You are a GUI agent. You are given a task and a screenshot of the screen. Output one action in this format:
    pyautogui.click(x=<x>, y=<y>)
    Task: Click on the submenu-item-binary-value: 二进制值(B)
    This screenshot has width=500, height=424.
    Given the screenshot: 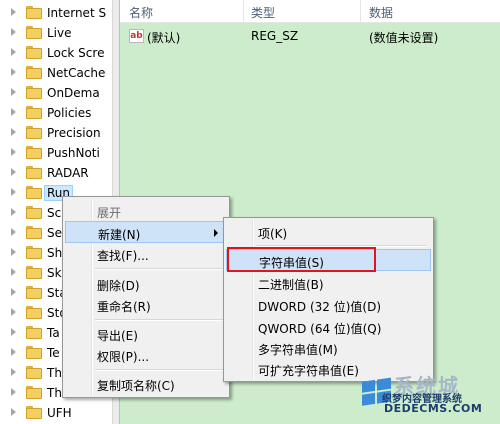 What is the action you would take?
    pyautogui.click(x=328, y=283)
    